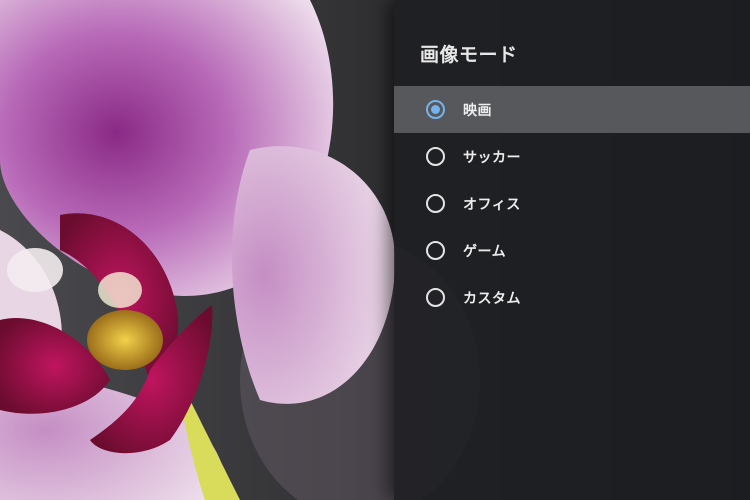  I want to click on menu-item-soccer: サッカー, so click(572, 156).